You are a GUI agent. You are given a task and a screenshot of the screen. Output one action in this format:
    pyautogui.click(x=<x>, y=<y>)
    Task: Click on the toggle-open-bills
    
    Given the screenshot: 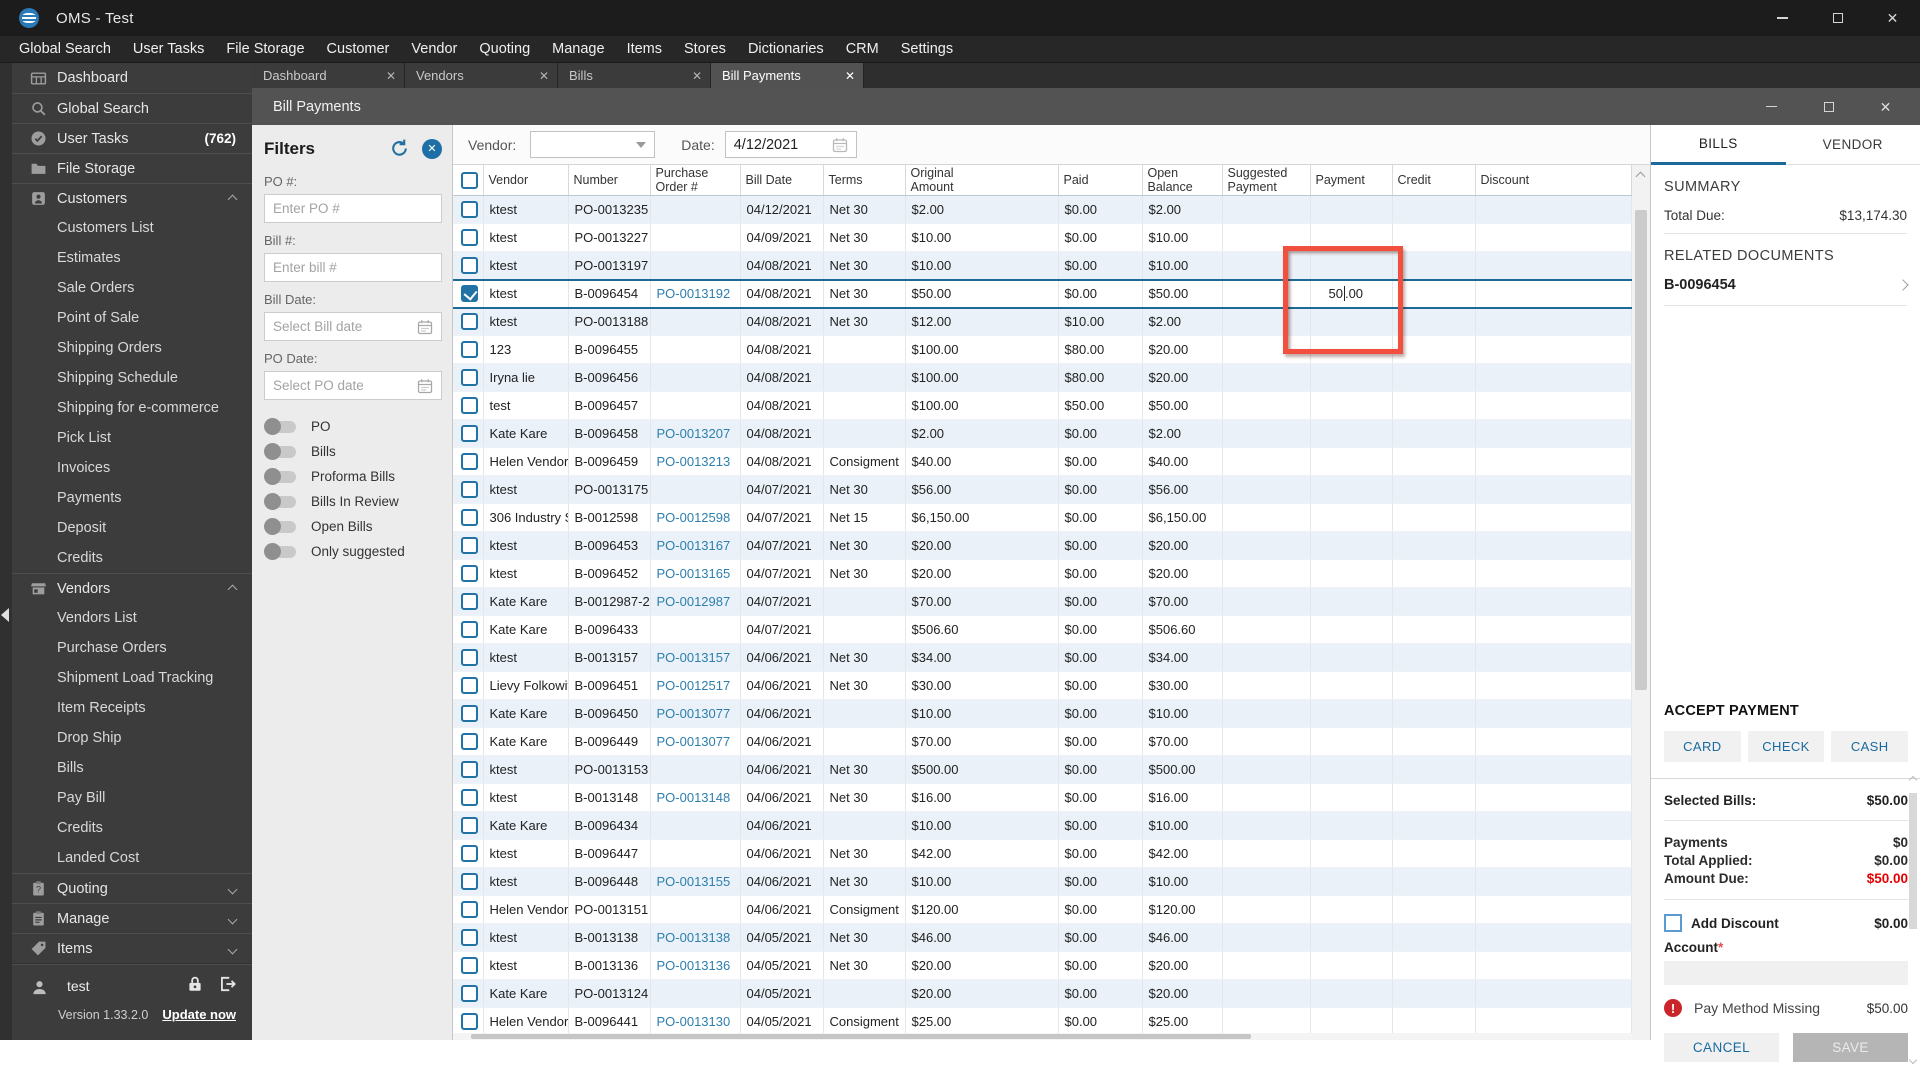 What is the action you would take?
    pyautogui.click(x=281, y=527)
    